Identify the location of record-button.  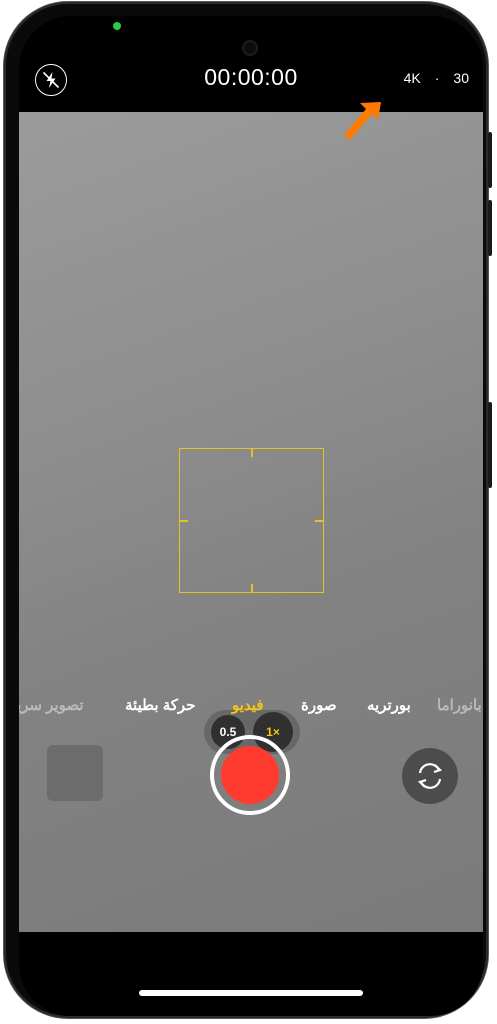
(250, 775).